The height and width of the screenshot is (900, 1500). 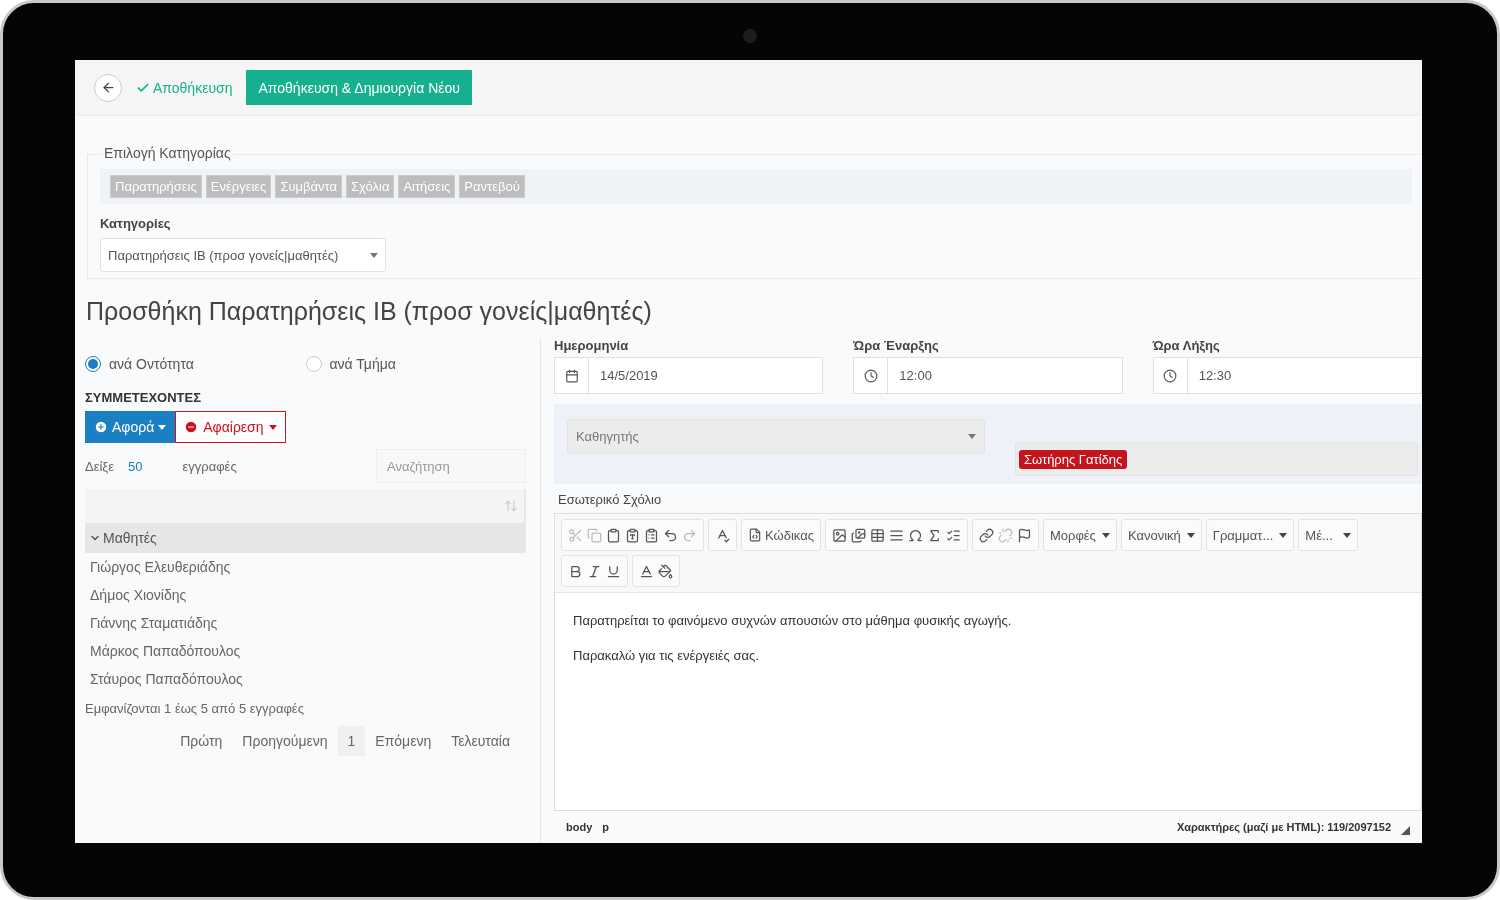 What do you see at coordinates (191, 427) in the screenshot?
I see `minus-icon` at bounding box center [191, 427].